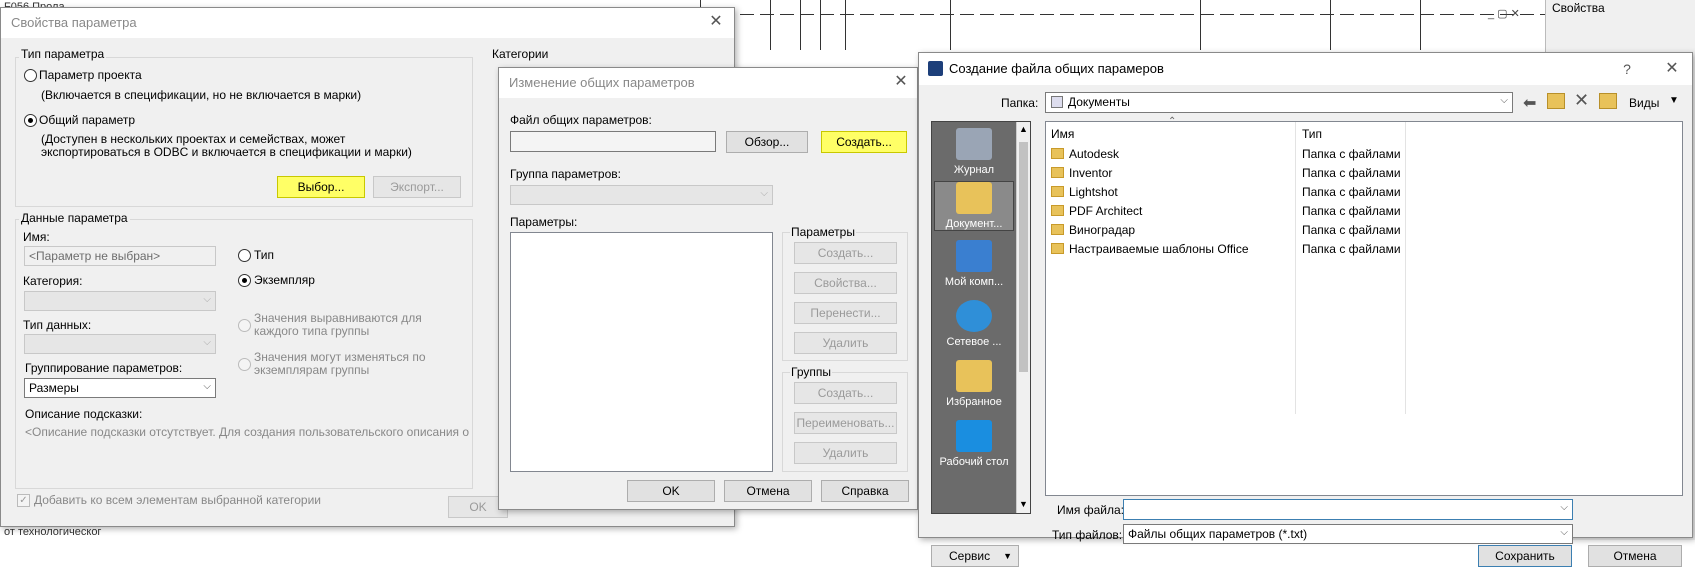 This screenshot has width=1695, height=567. I want to click on up-folder-icon, so click(1556, 101).